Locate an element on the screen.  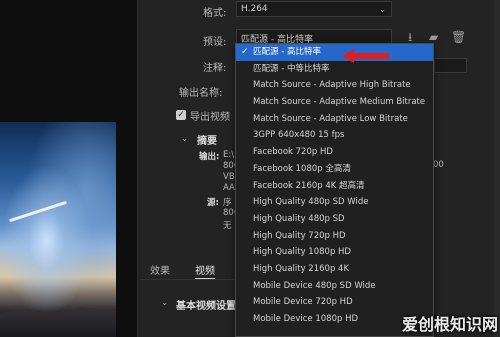
preset-option-label: Match Source - Adaptive Medium Bitrate is located at coordinates (339, 102).